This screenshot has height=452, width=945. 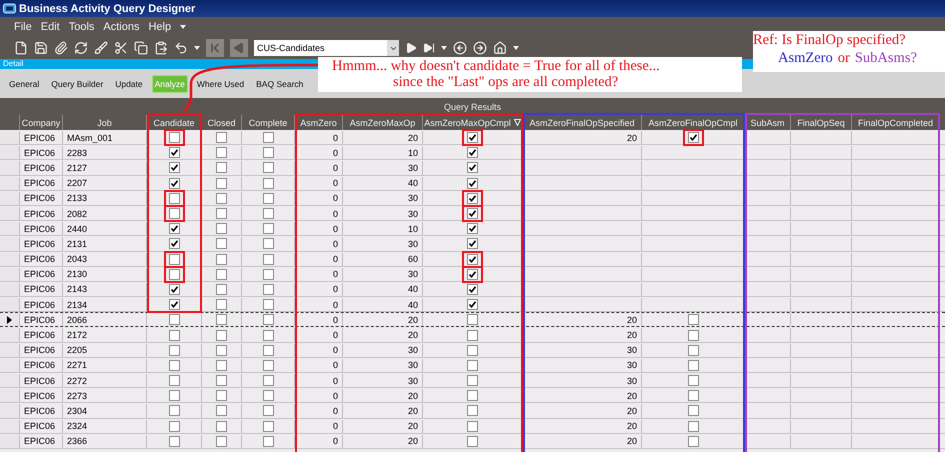 I want to click on tab: General, so click(x=24, y=83).